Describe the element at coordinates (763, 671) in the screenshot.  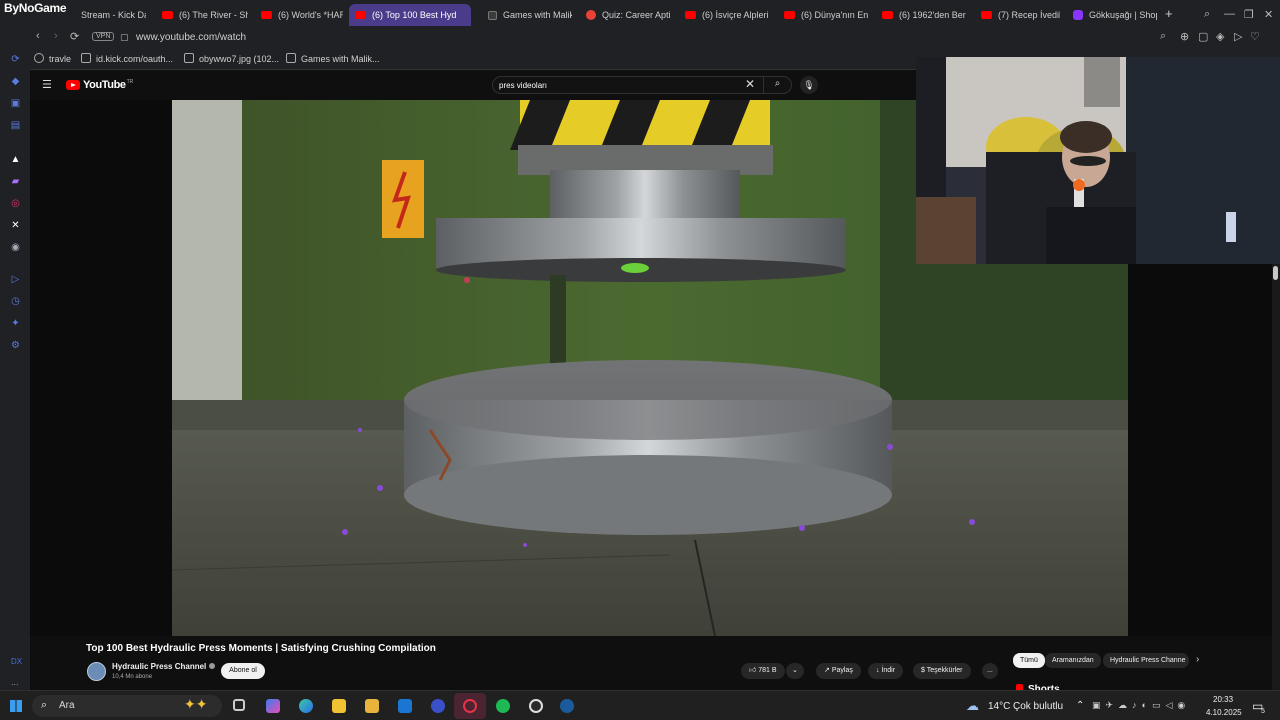
I see `like-button: 👍︎ 781 B` at that location.